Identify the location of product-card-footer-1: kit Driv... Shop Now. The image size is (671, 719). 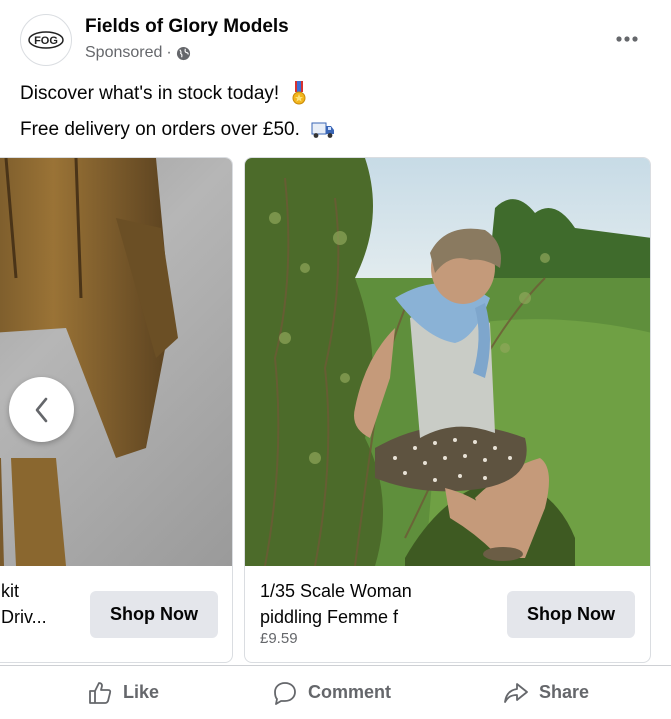
(116, 614).